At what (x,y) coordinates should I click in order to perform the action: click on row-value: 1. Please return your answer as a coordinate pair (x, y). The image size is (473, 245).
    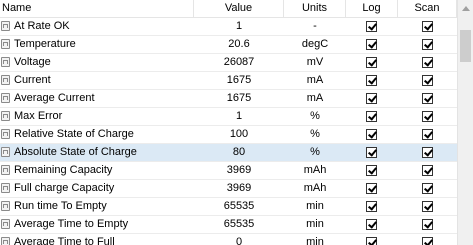
    Looking at the image, I should click on (239, 26).